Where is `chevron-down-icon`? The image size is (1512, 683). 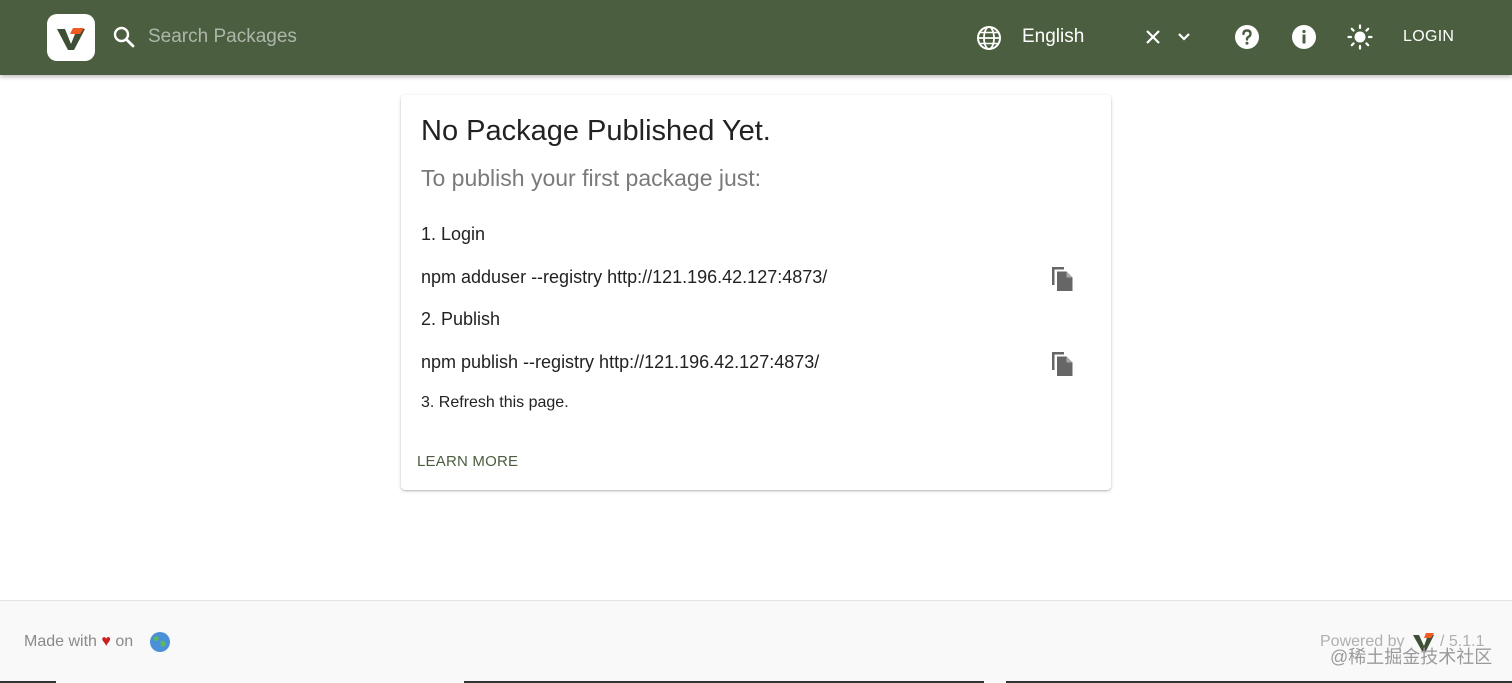
chevron-down-icon is located at coordinates (1184, 37).